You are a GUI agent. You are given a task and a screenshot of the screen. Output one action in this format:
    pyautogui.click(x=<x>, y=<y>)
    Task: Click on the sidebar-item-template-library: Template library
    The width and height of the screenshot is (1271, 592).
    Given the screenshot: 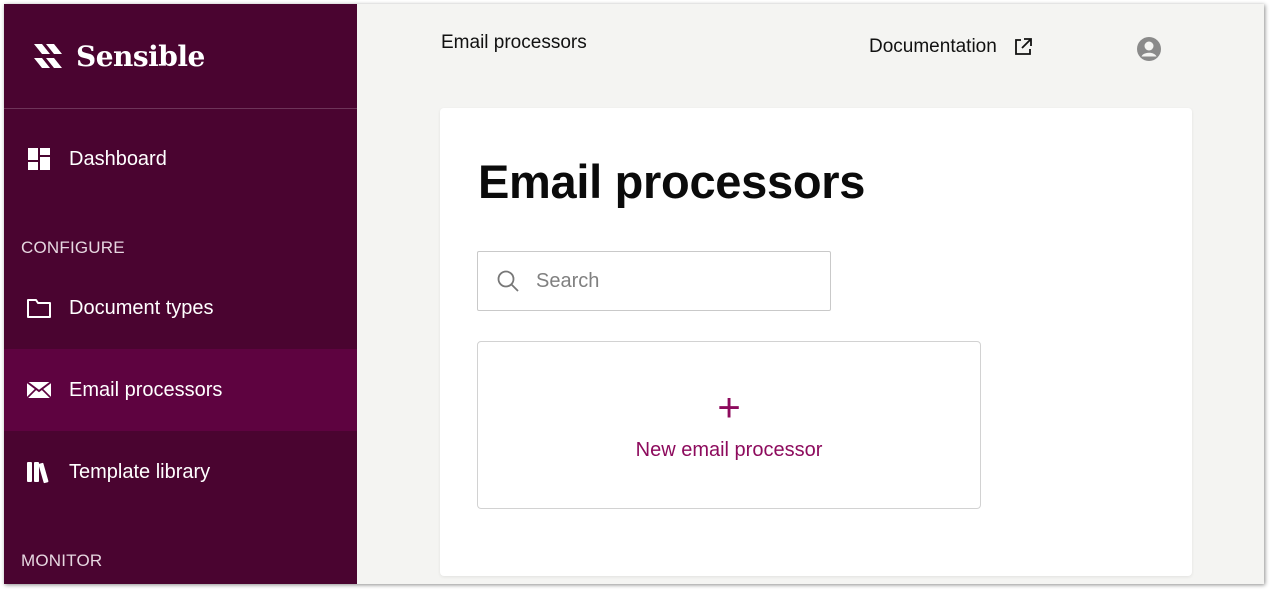 What is the action you would take?
    pyautogui.click(x=180, y=472)
    